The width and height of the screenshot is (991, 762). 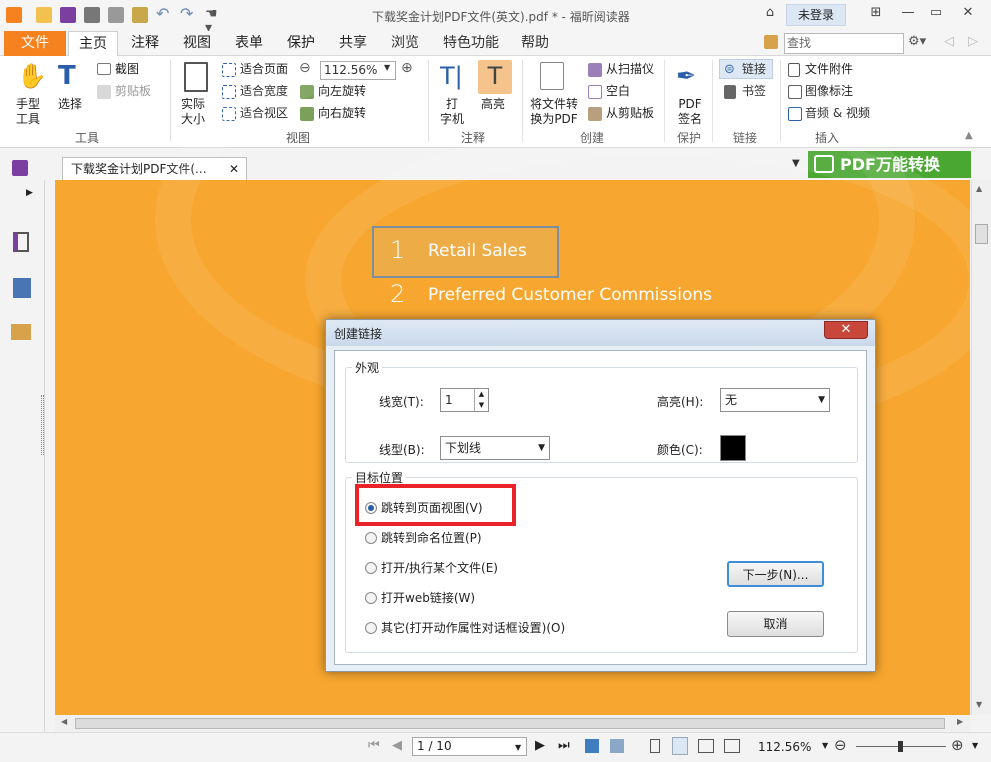 What do you see at coordinates (197, 43) in the screenshot?
I see `menu-view: 视图` at bounding box center [197, 43].